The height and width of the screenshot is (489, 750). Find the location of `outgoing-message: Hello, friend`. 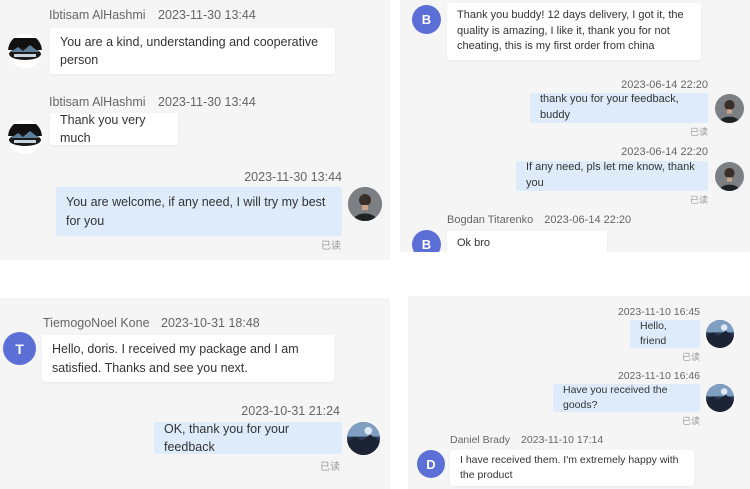

outgoing-message: Hello, friend is located at coordinates (665, 334).